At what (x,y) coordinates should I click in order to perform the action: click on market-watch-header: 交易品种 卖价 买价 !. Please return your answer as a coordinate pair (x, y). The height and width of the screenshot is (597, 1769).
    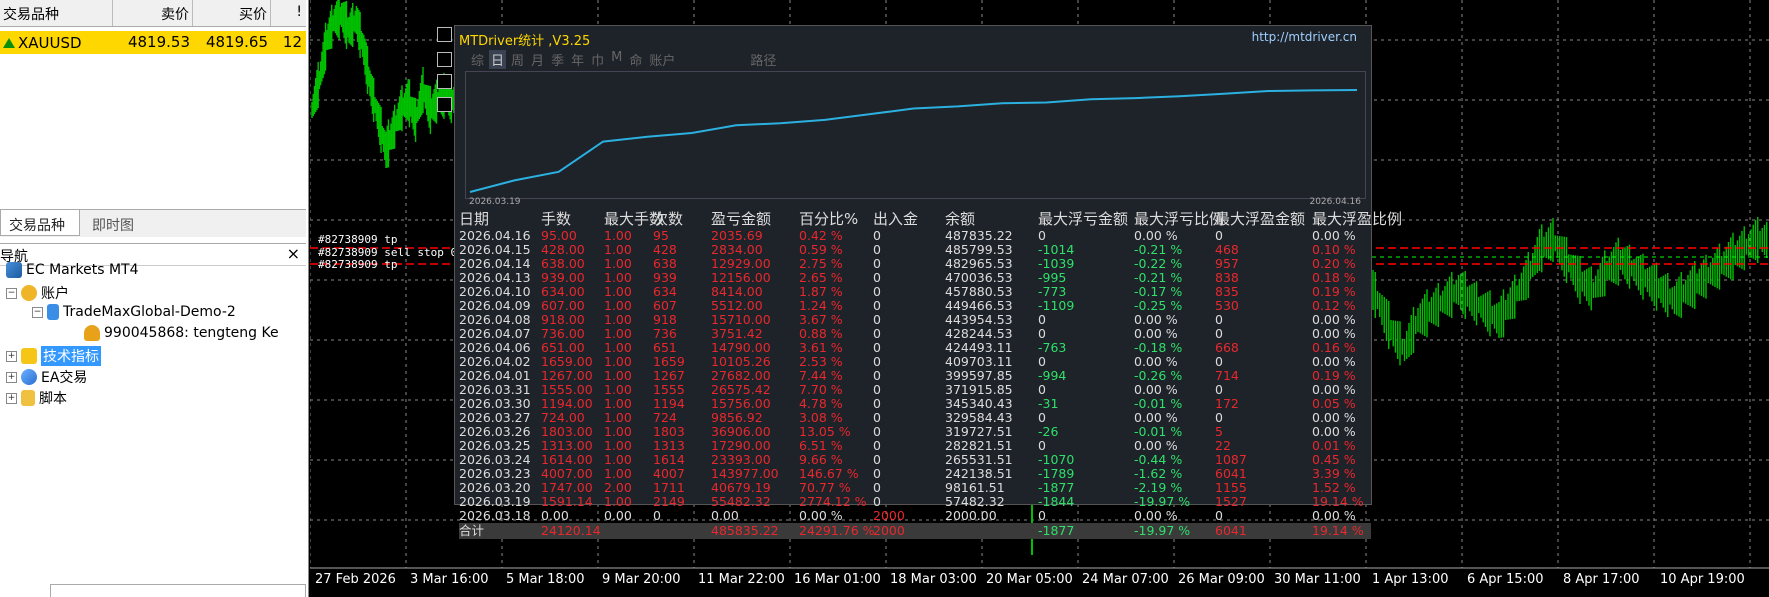
    Looking at the image, I should click on (153, 13).